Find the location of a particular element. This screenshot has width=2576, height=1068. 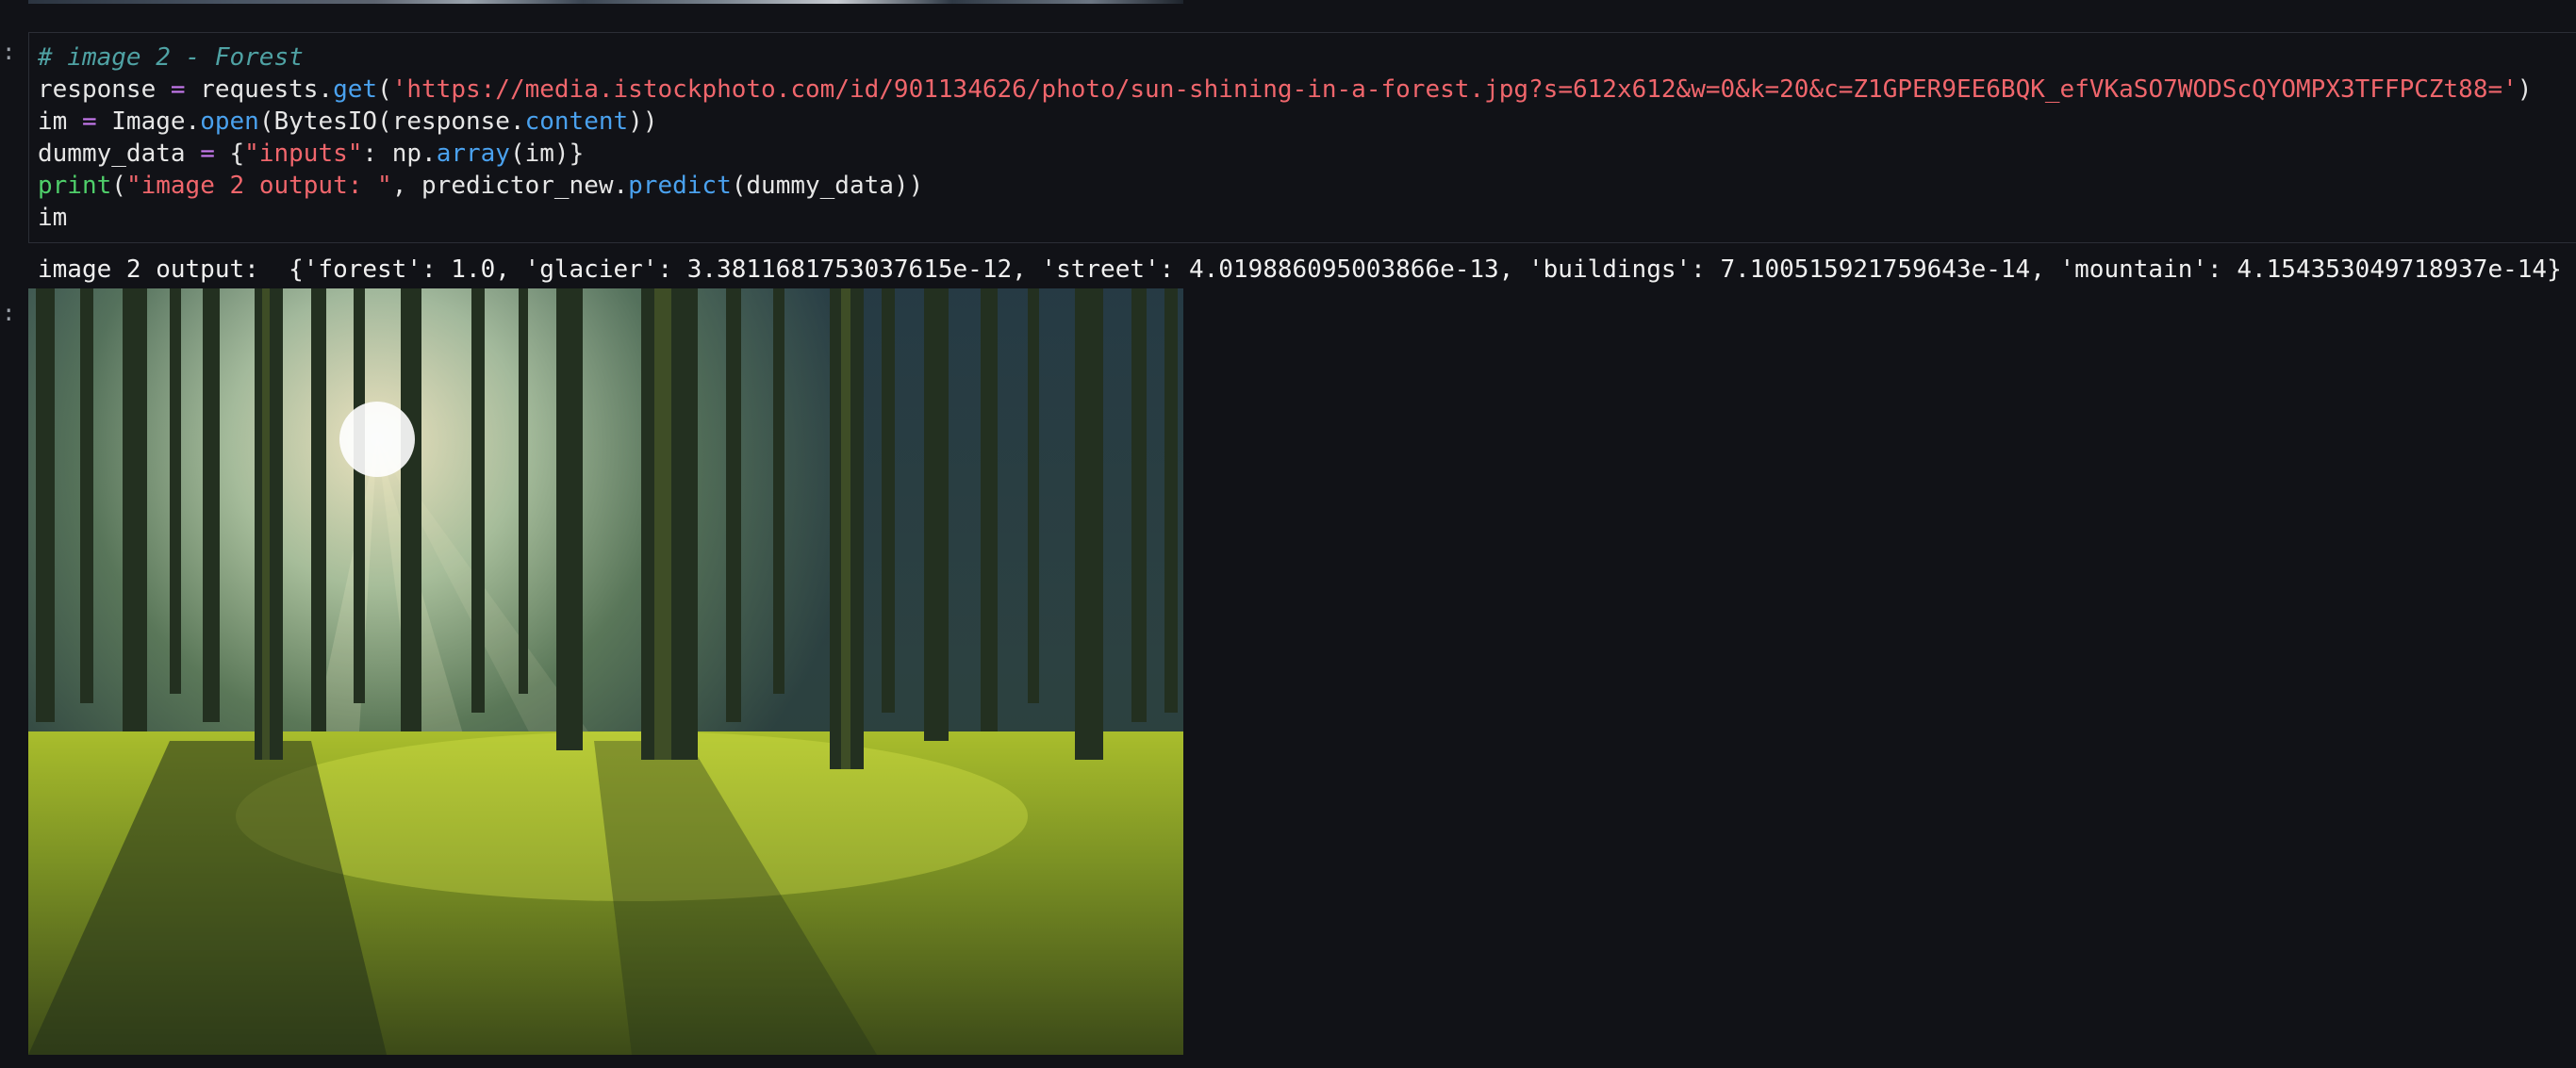

code-comment: # image 2 - Forest is located at coordinates (171, 58).